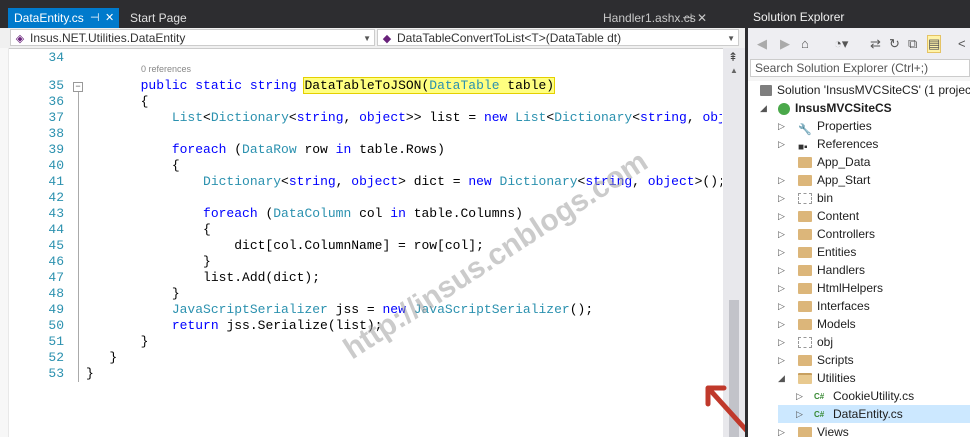 The height and width of the screenshot is (437, 970). I want to click on tab-dataentity: DataEntity.cs ⊣ ✕, so click(63, 18).